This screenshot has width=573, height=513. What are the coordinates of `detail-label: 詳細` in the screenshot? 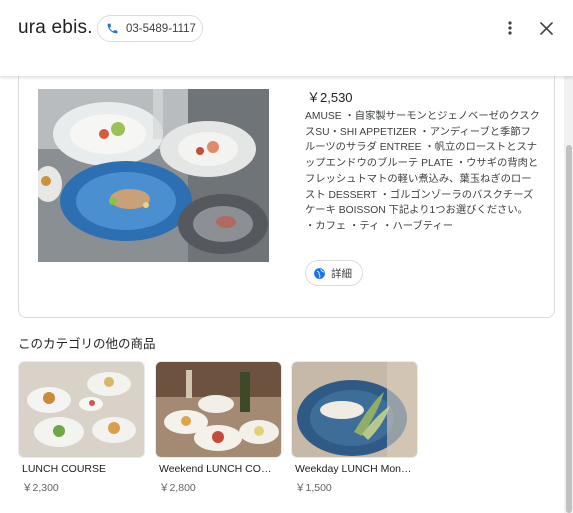 It's located at (341, 273).